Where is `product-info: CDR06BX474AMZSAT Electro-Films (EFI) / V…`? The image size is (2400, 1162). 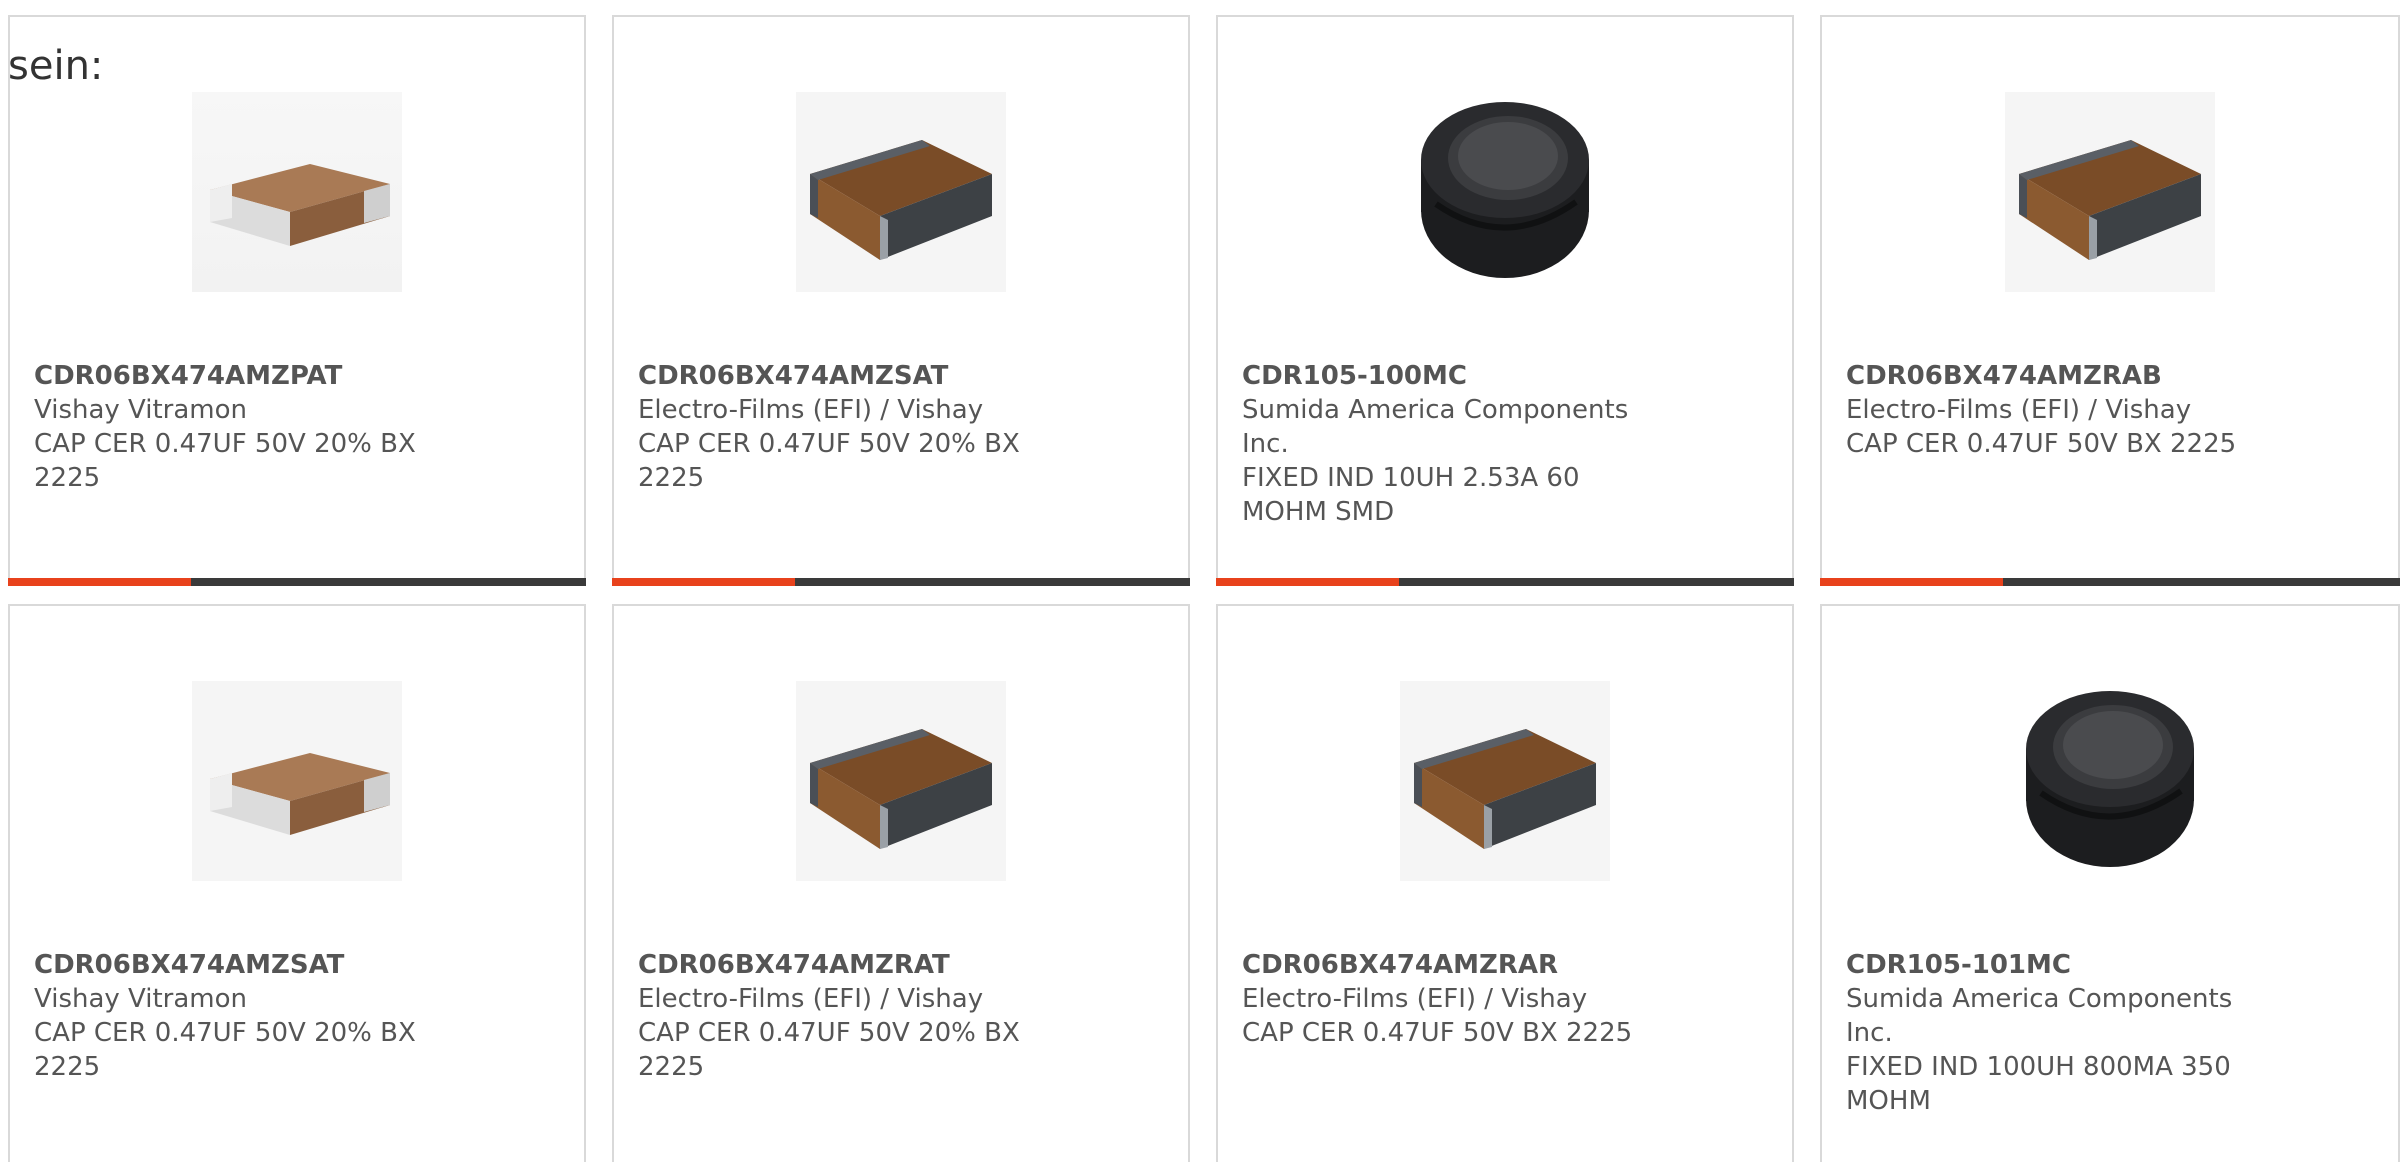
product-info: CDR06BX474AMZSAT Electro-Films (EFI) / V… is located at coordinates (848, 427).